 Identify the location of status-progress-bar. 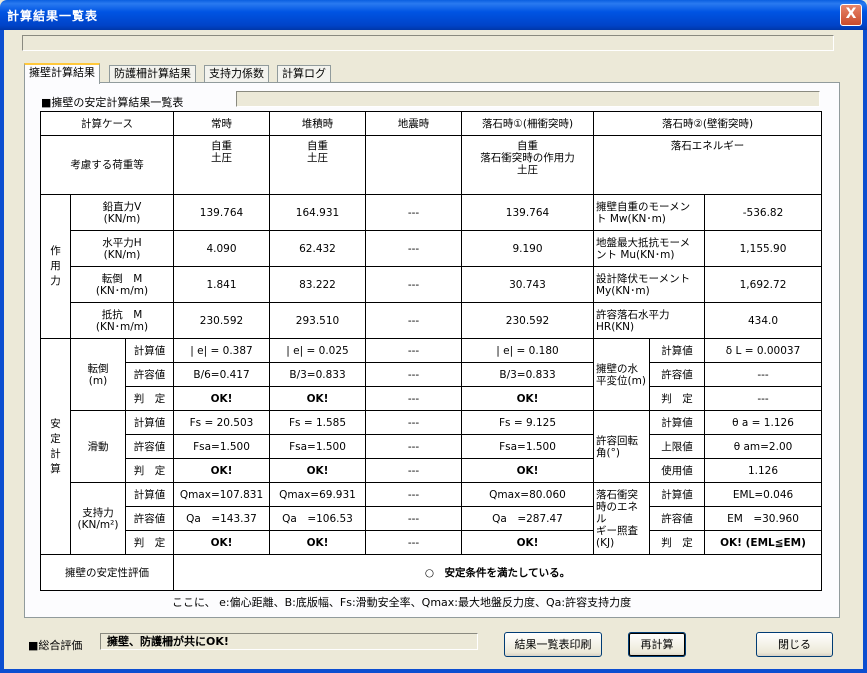
(428, 43).